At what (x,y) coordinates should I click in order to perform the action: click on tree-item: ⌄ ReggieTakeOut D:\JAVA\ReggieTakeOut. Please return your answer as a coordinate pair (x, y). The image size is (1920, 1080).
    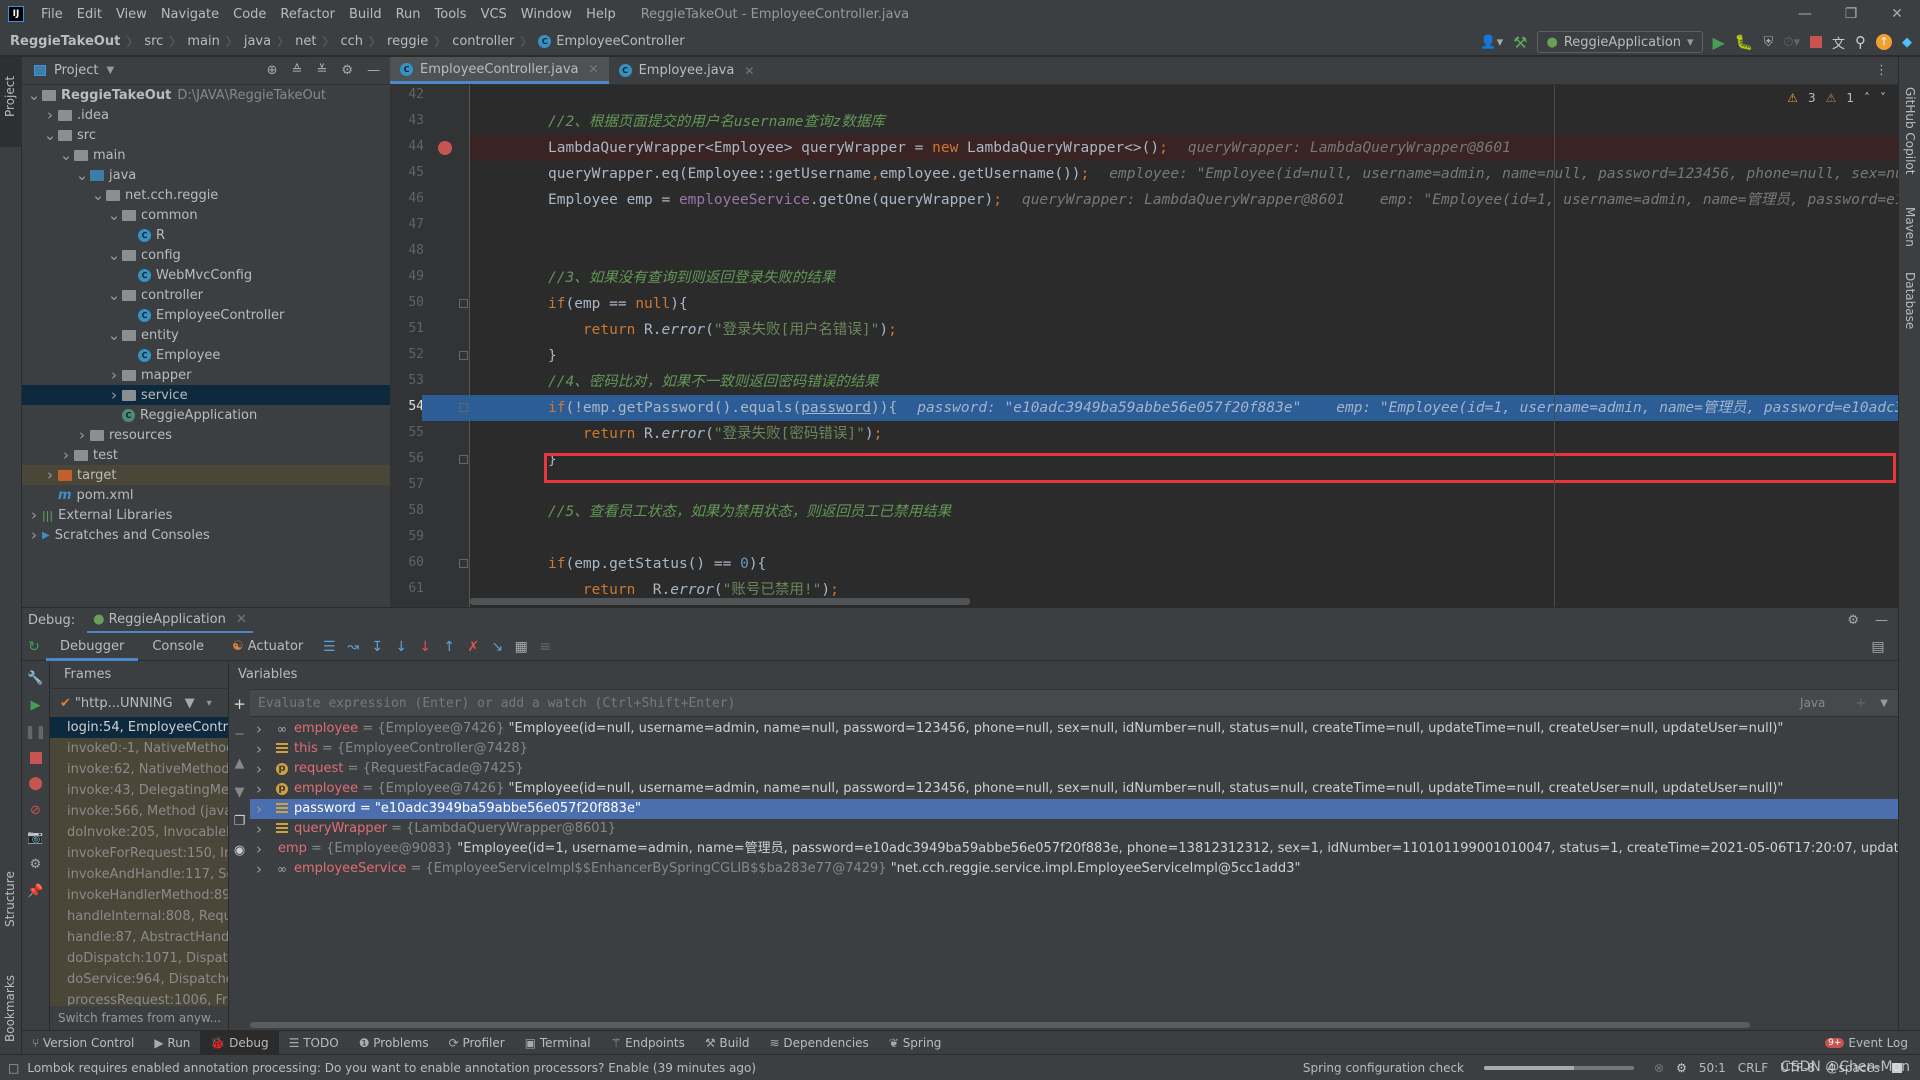
    Looking at the image, I should click on (206, 95).